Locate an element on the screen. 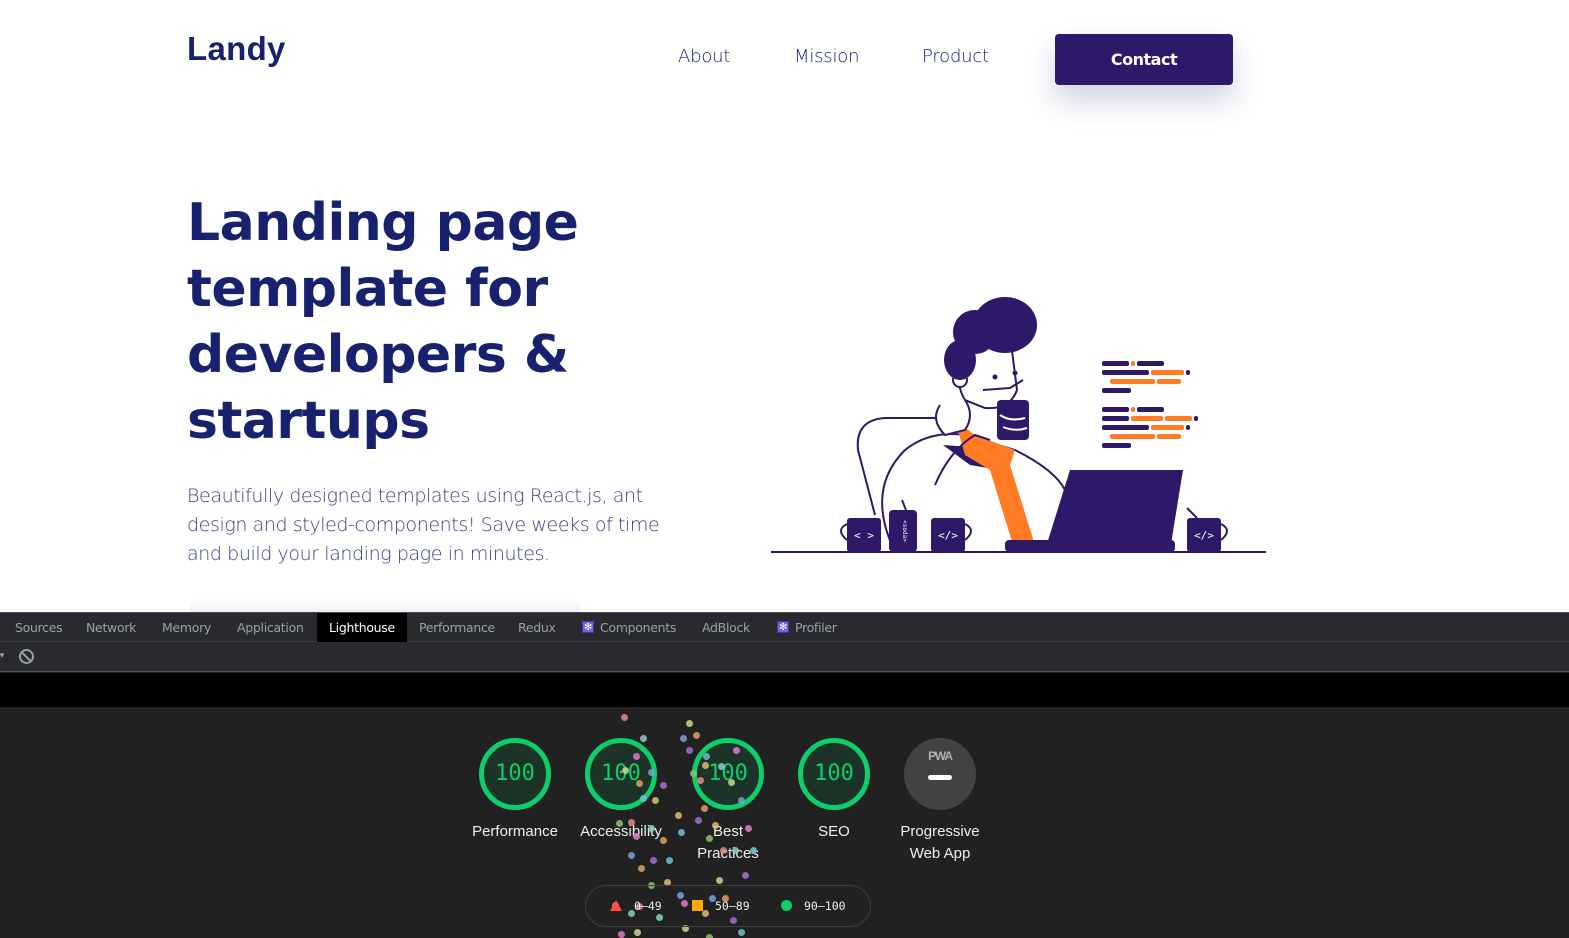 This screenshot has height=938, width=1569. tab-label: Sources is located at coordinates (39, 627).